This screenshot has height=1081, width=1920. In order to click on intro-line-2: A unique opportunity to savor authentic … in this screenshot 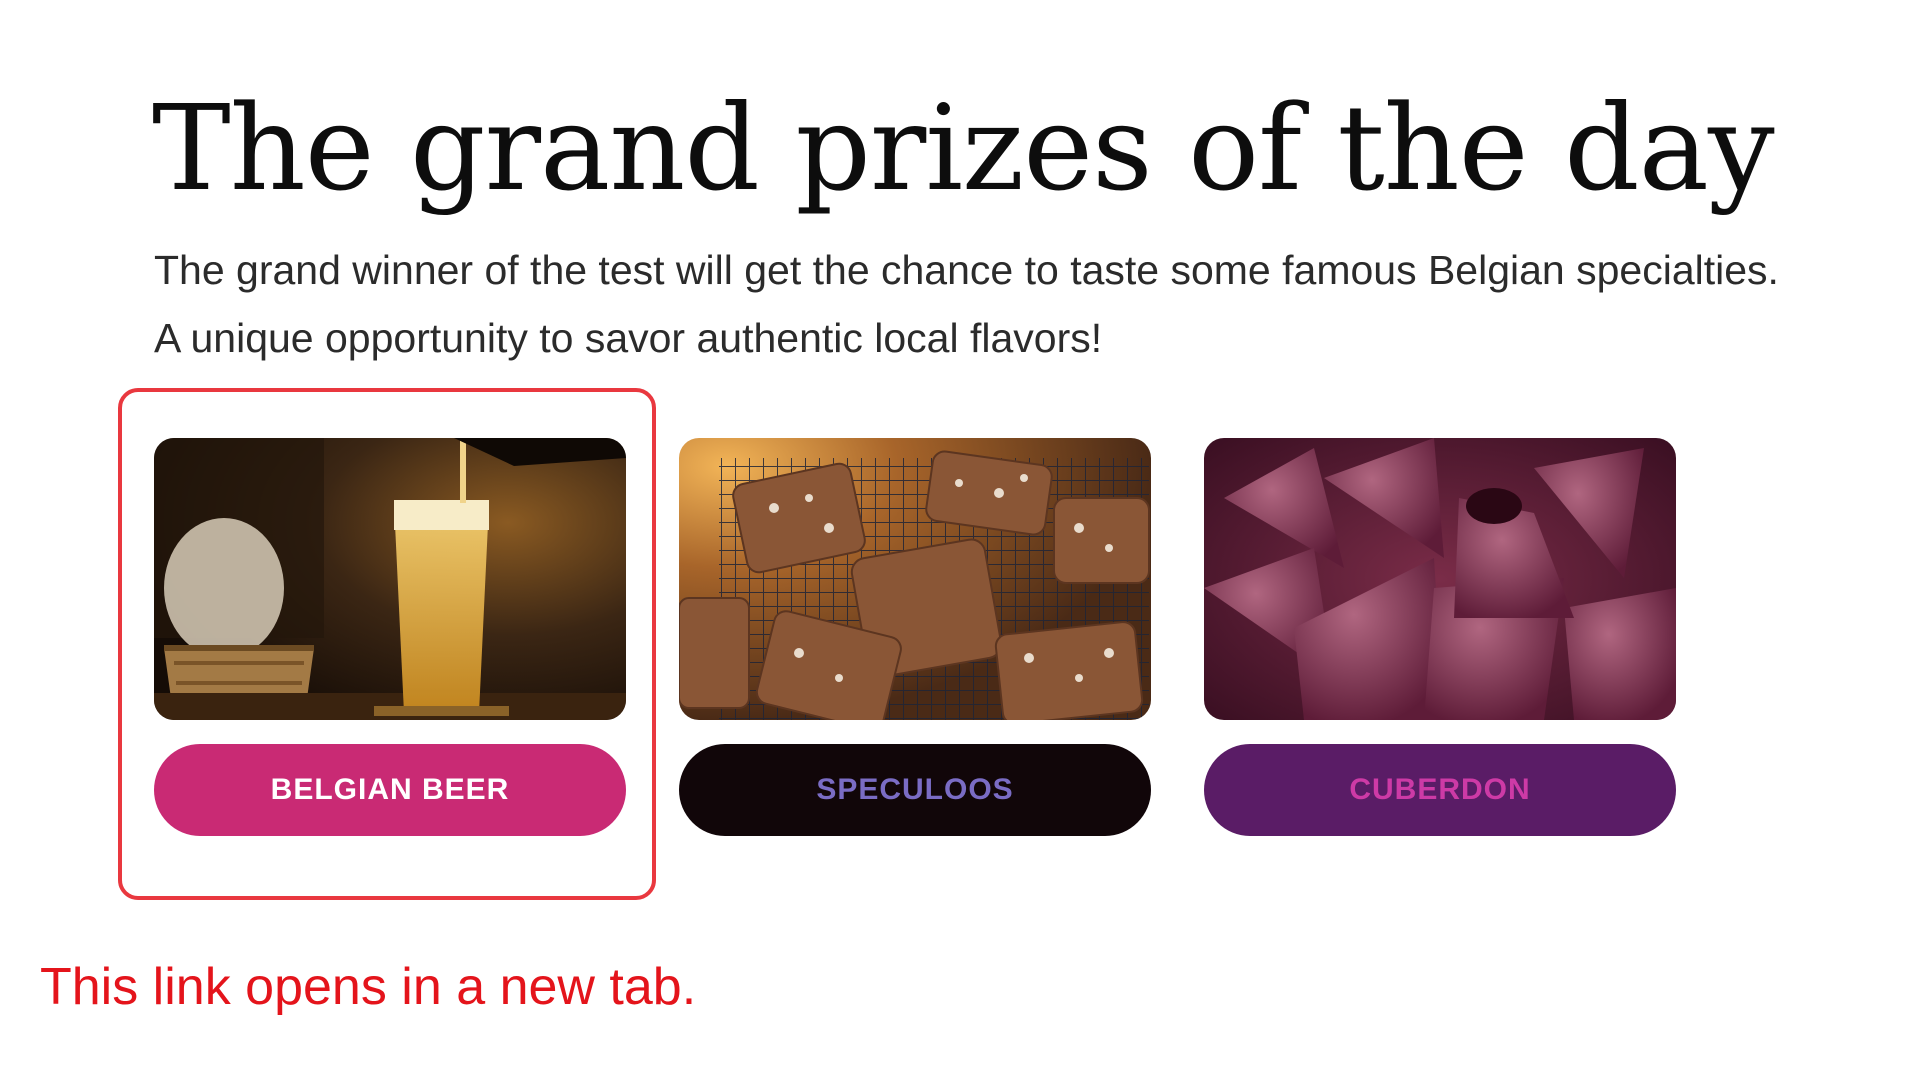, I will do `click(628, 338)`.